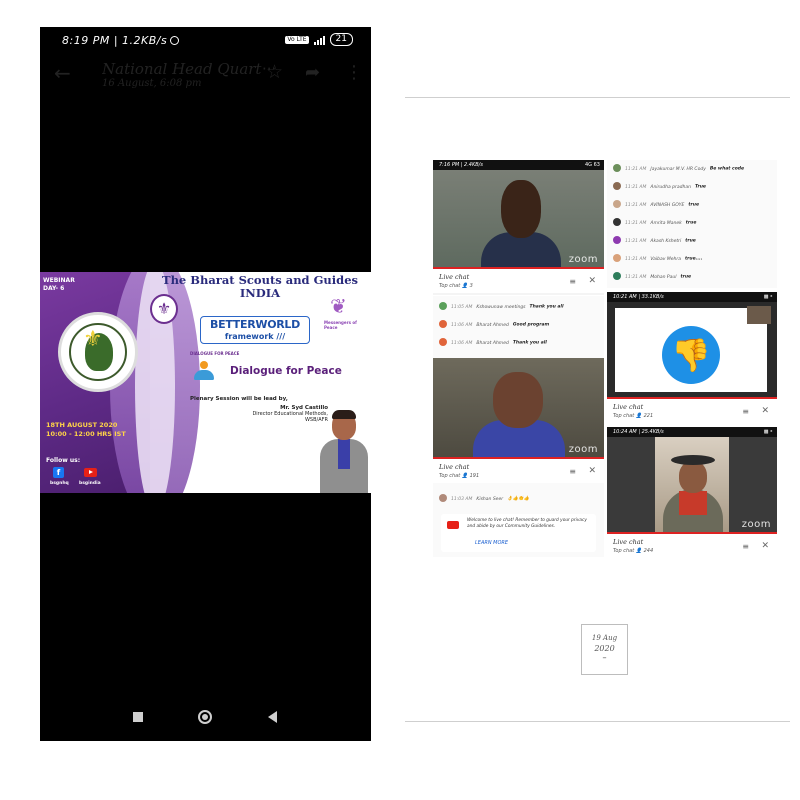  What do you see at coordinates (121, 40) in the screenshot?
I see `status-time: 8:19 PM | 1.2KB/s` at bounding box center [121, 40].